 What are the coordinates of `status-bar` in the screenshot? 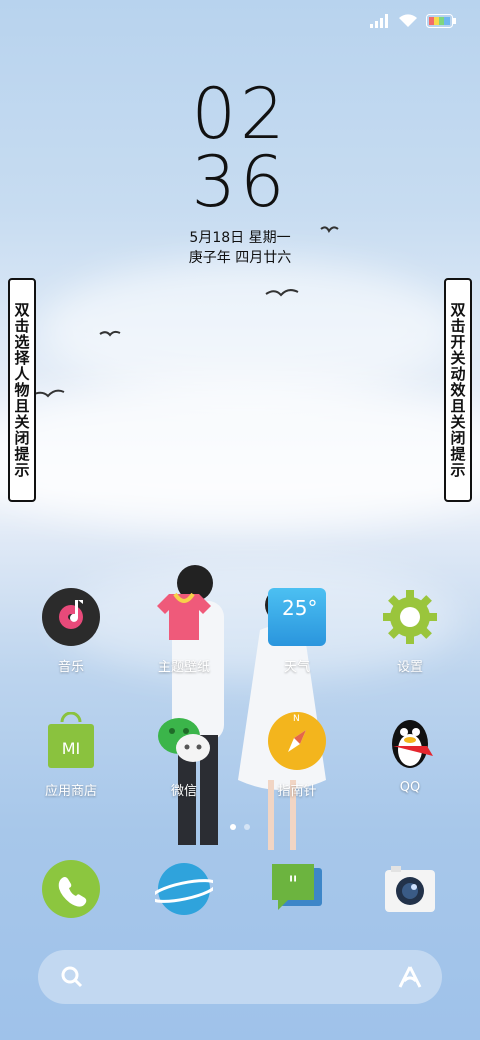 It's located at (413, 21).